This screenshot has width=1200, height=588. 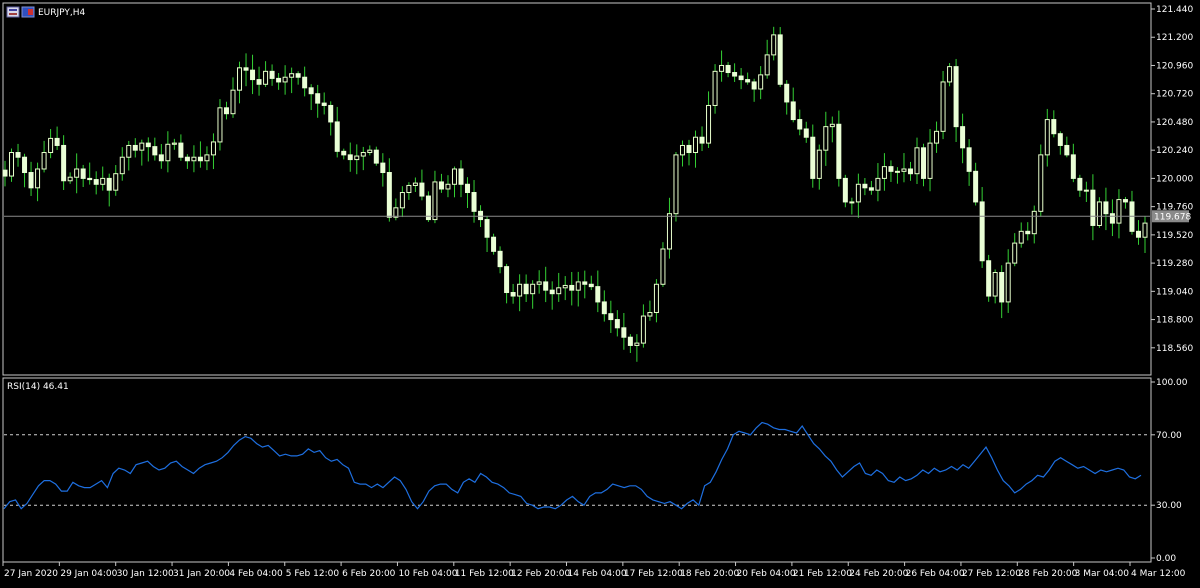 I want to click on time-tick-label: 21 Feb 12:00, so click(x=822, y=574).